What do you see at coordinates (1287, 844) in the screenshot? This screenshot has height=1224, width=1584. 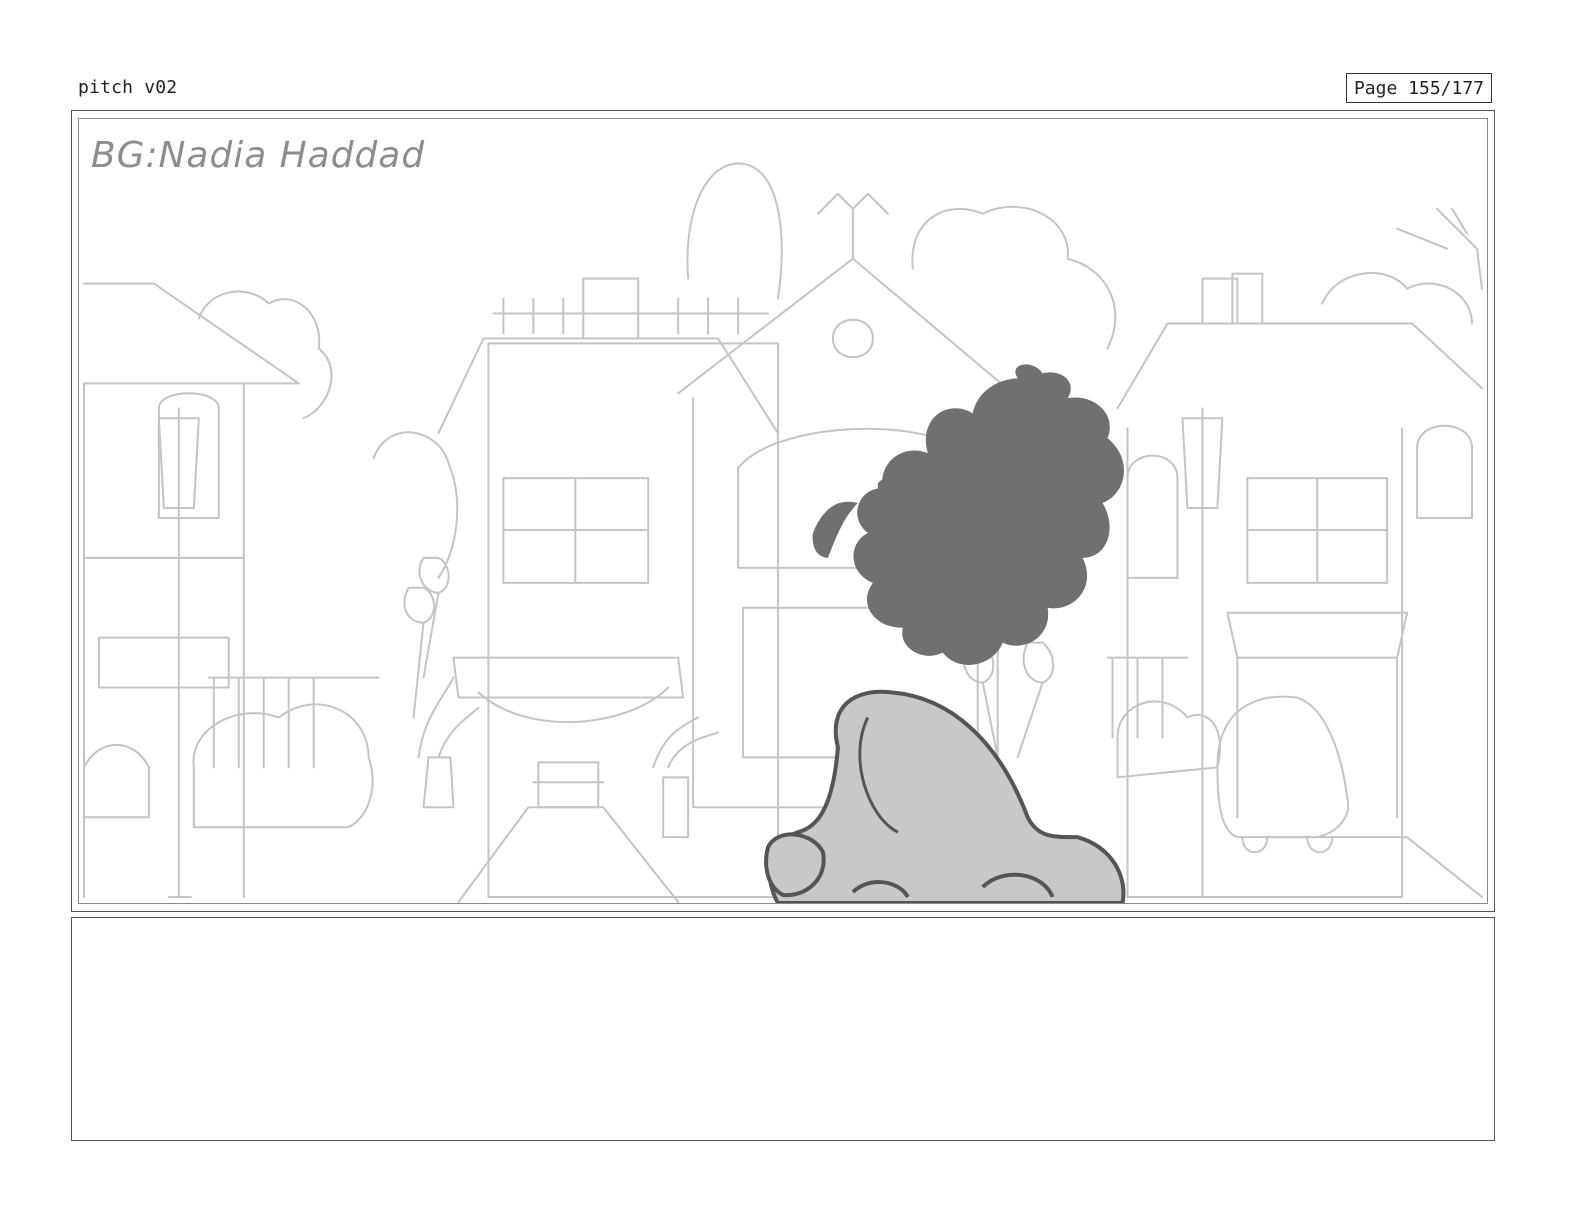 I see `car-sketch` at bounding box center [1287, 844].